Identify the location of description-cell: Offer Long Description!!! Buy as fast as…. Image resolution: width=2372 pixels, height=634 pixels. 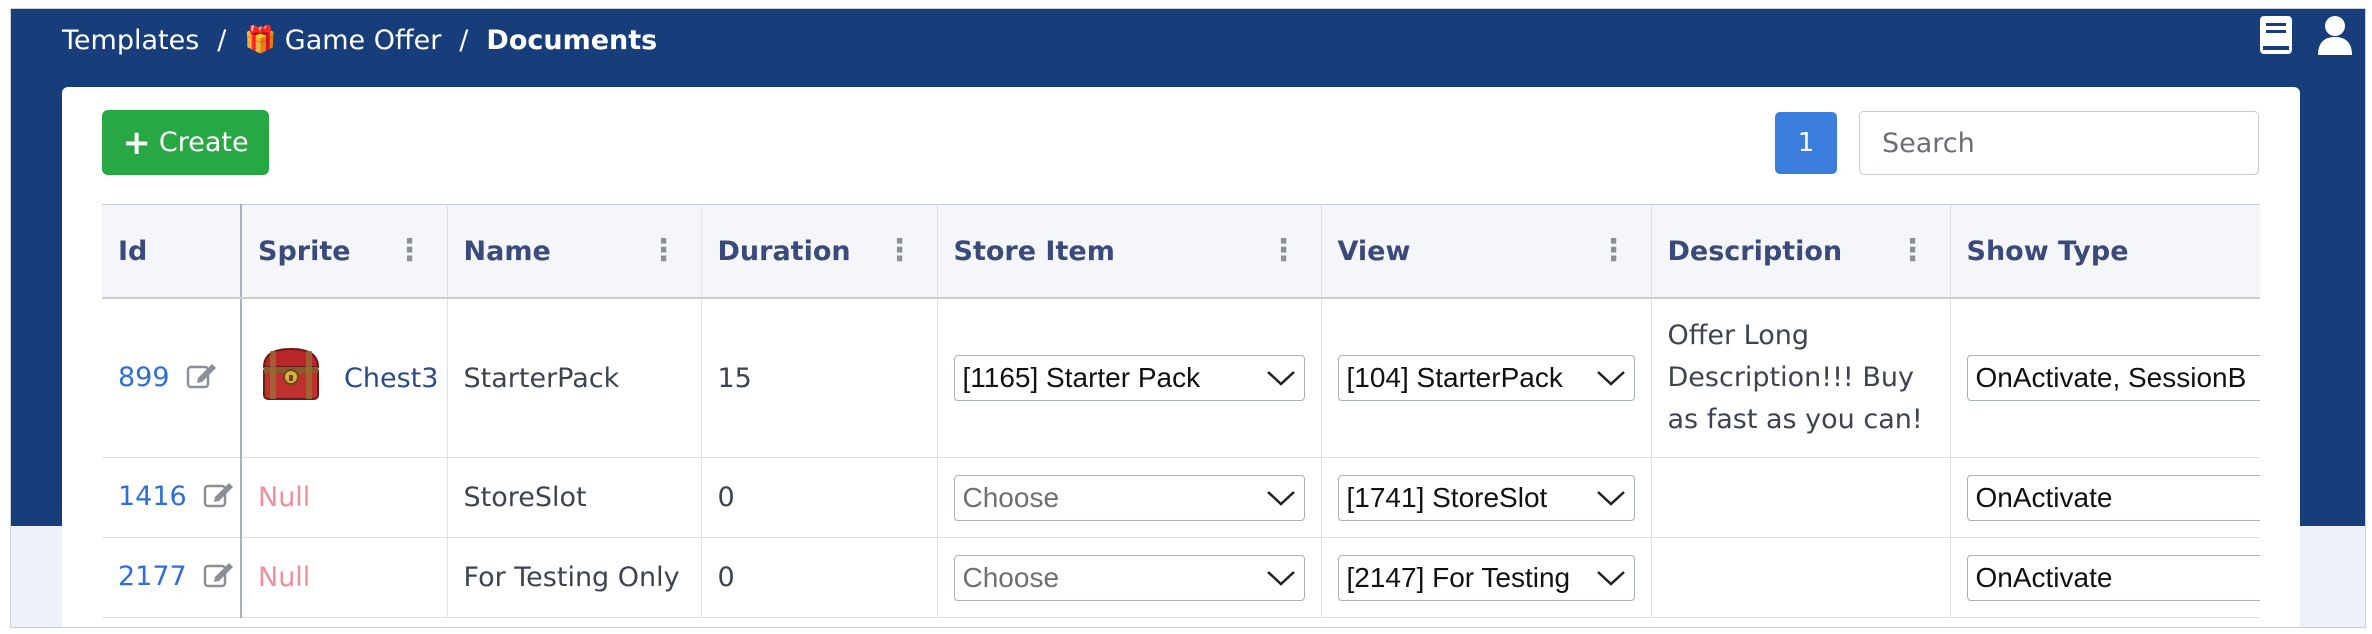
(1801, 378).